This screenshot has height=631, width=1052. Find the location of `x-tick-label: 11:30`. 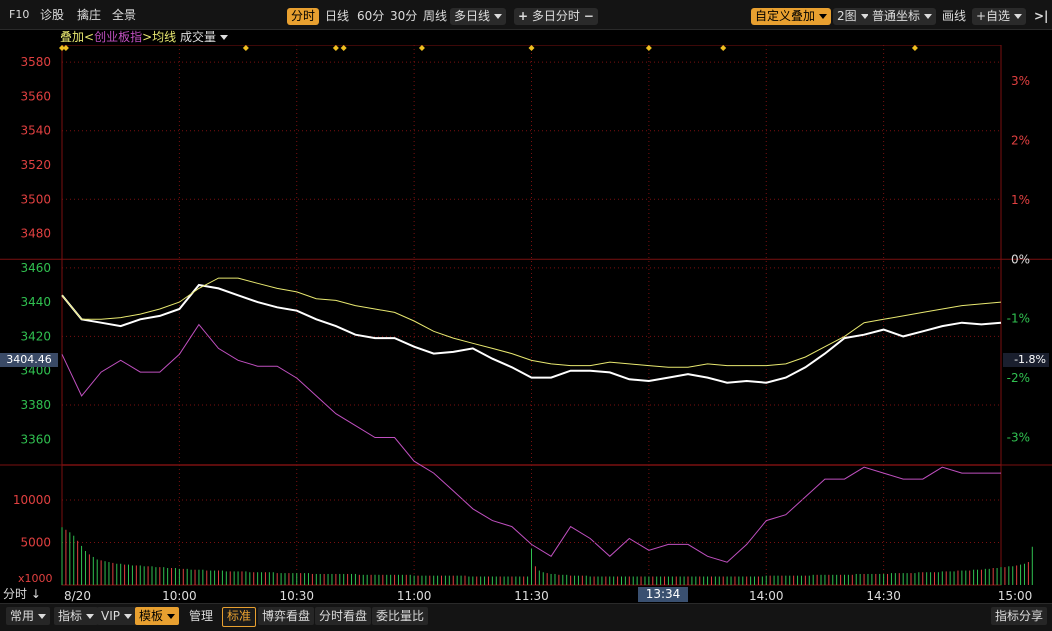

x-tick-label: 11:30 is located at coordinates (531, 596).